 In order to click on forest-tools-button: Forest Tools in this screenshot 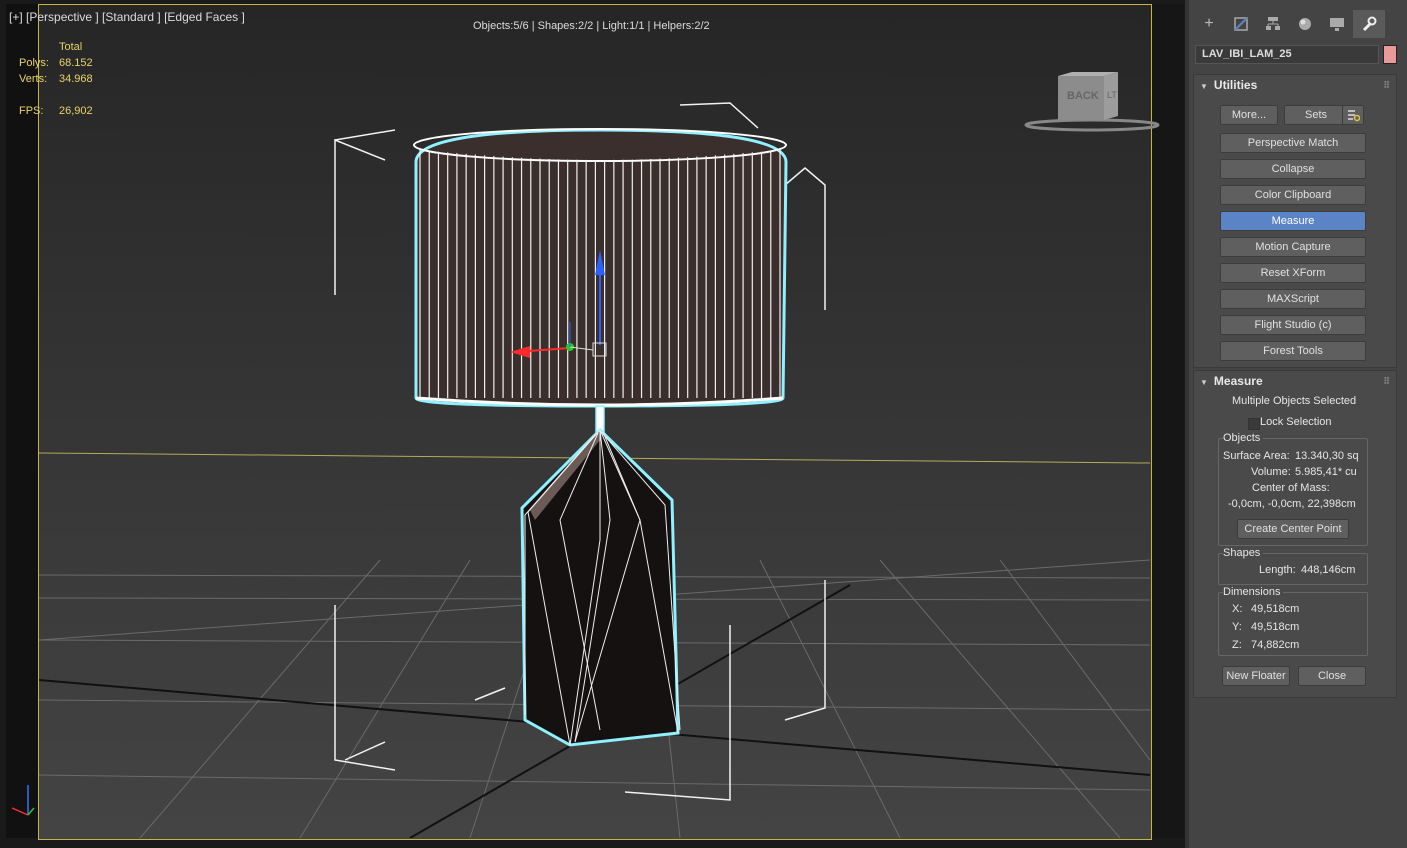, I will do `click(1293, 351)`.